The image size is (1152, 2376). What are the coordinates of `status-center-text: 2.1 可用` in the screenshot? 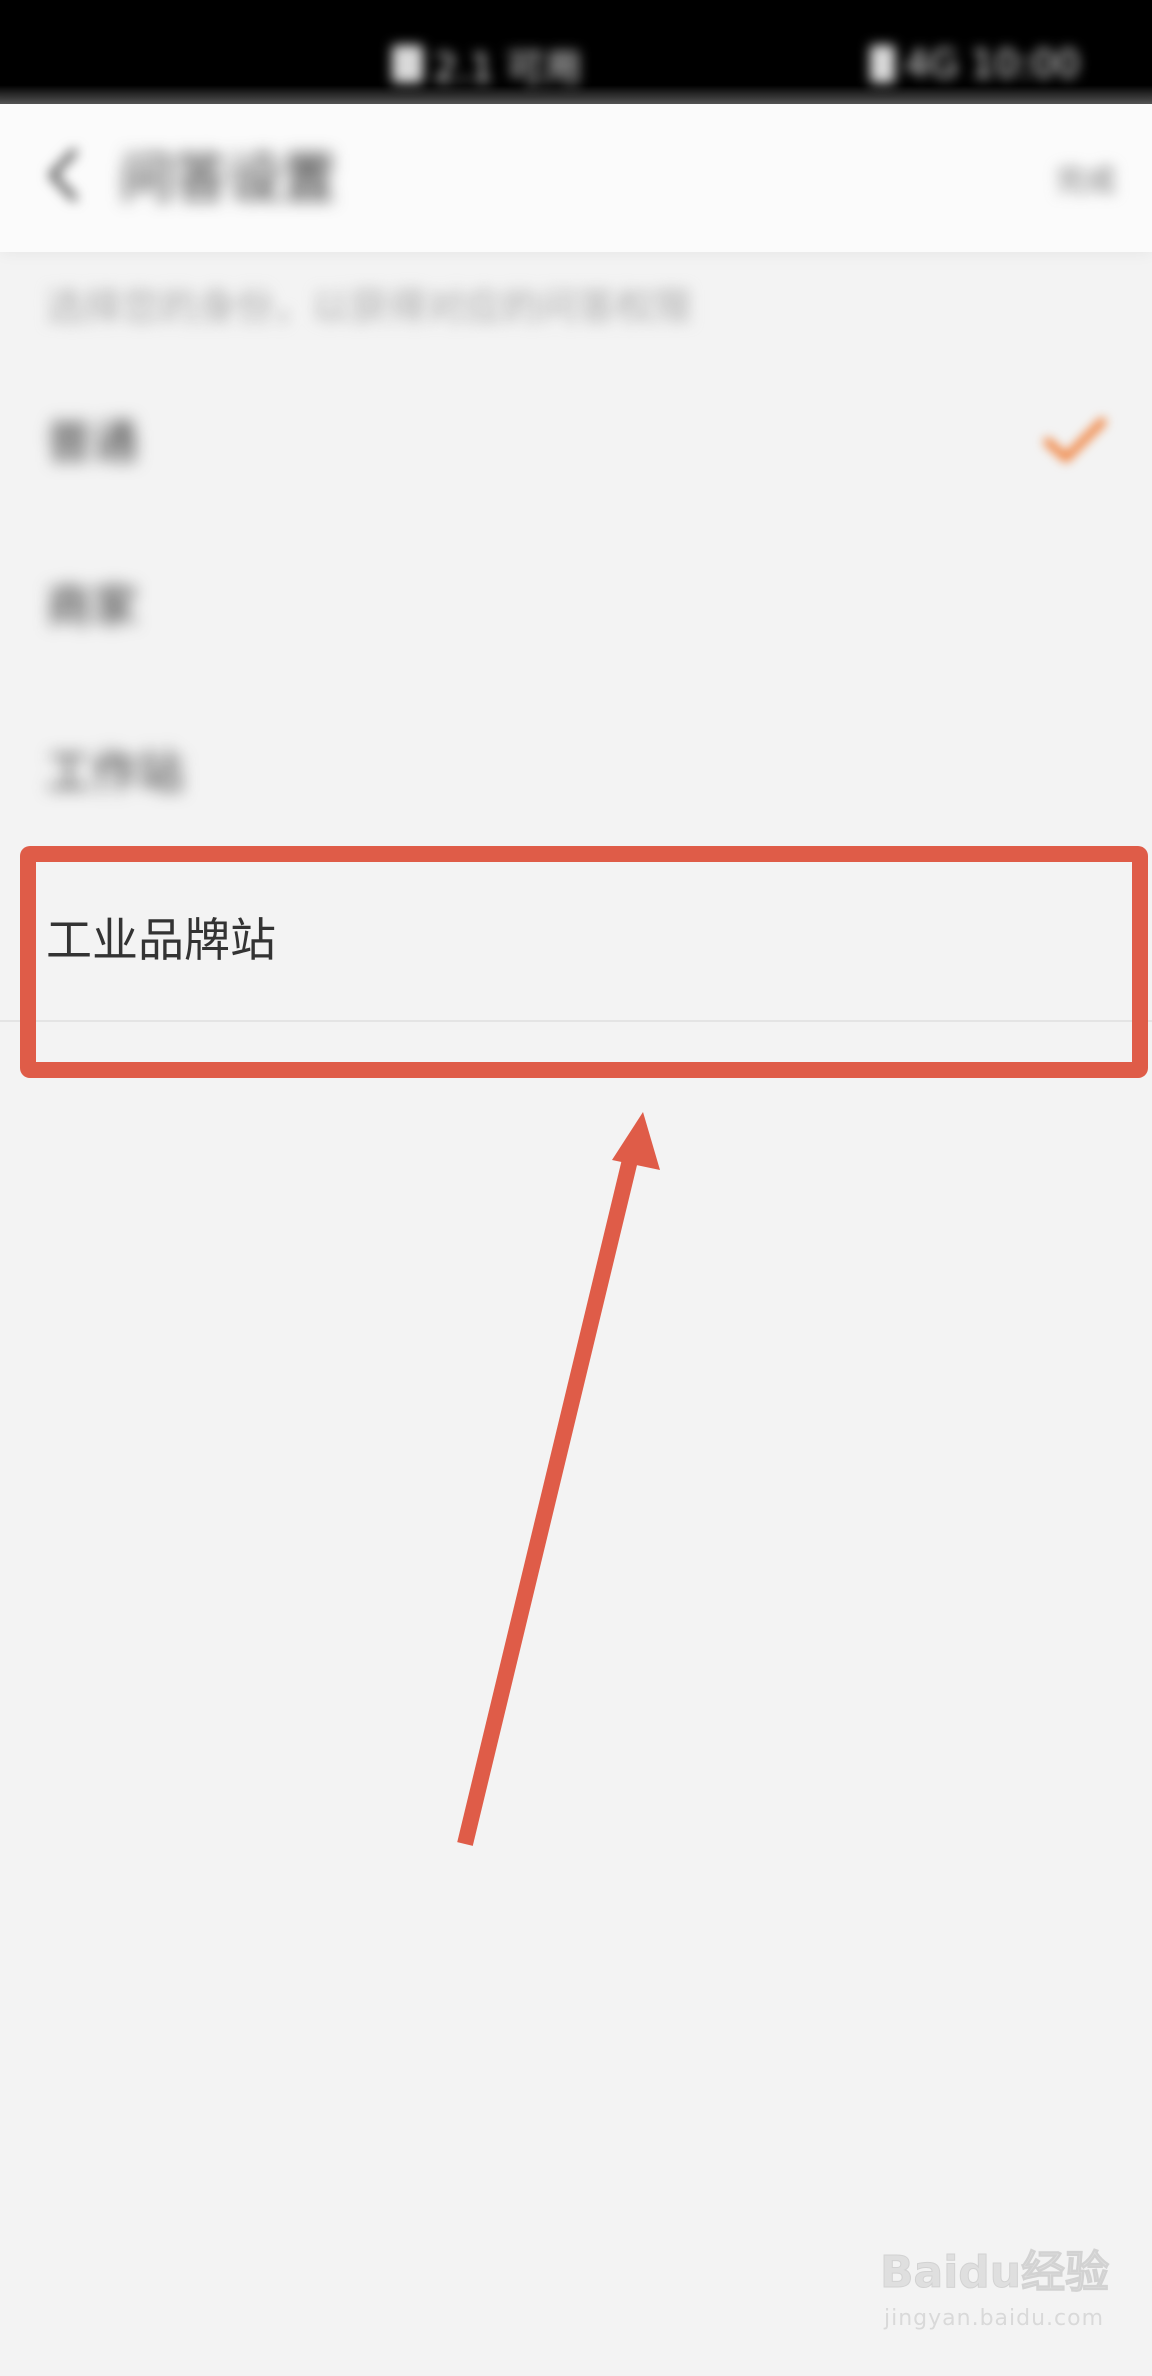 It's located at (507, 67).